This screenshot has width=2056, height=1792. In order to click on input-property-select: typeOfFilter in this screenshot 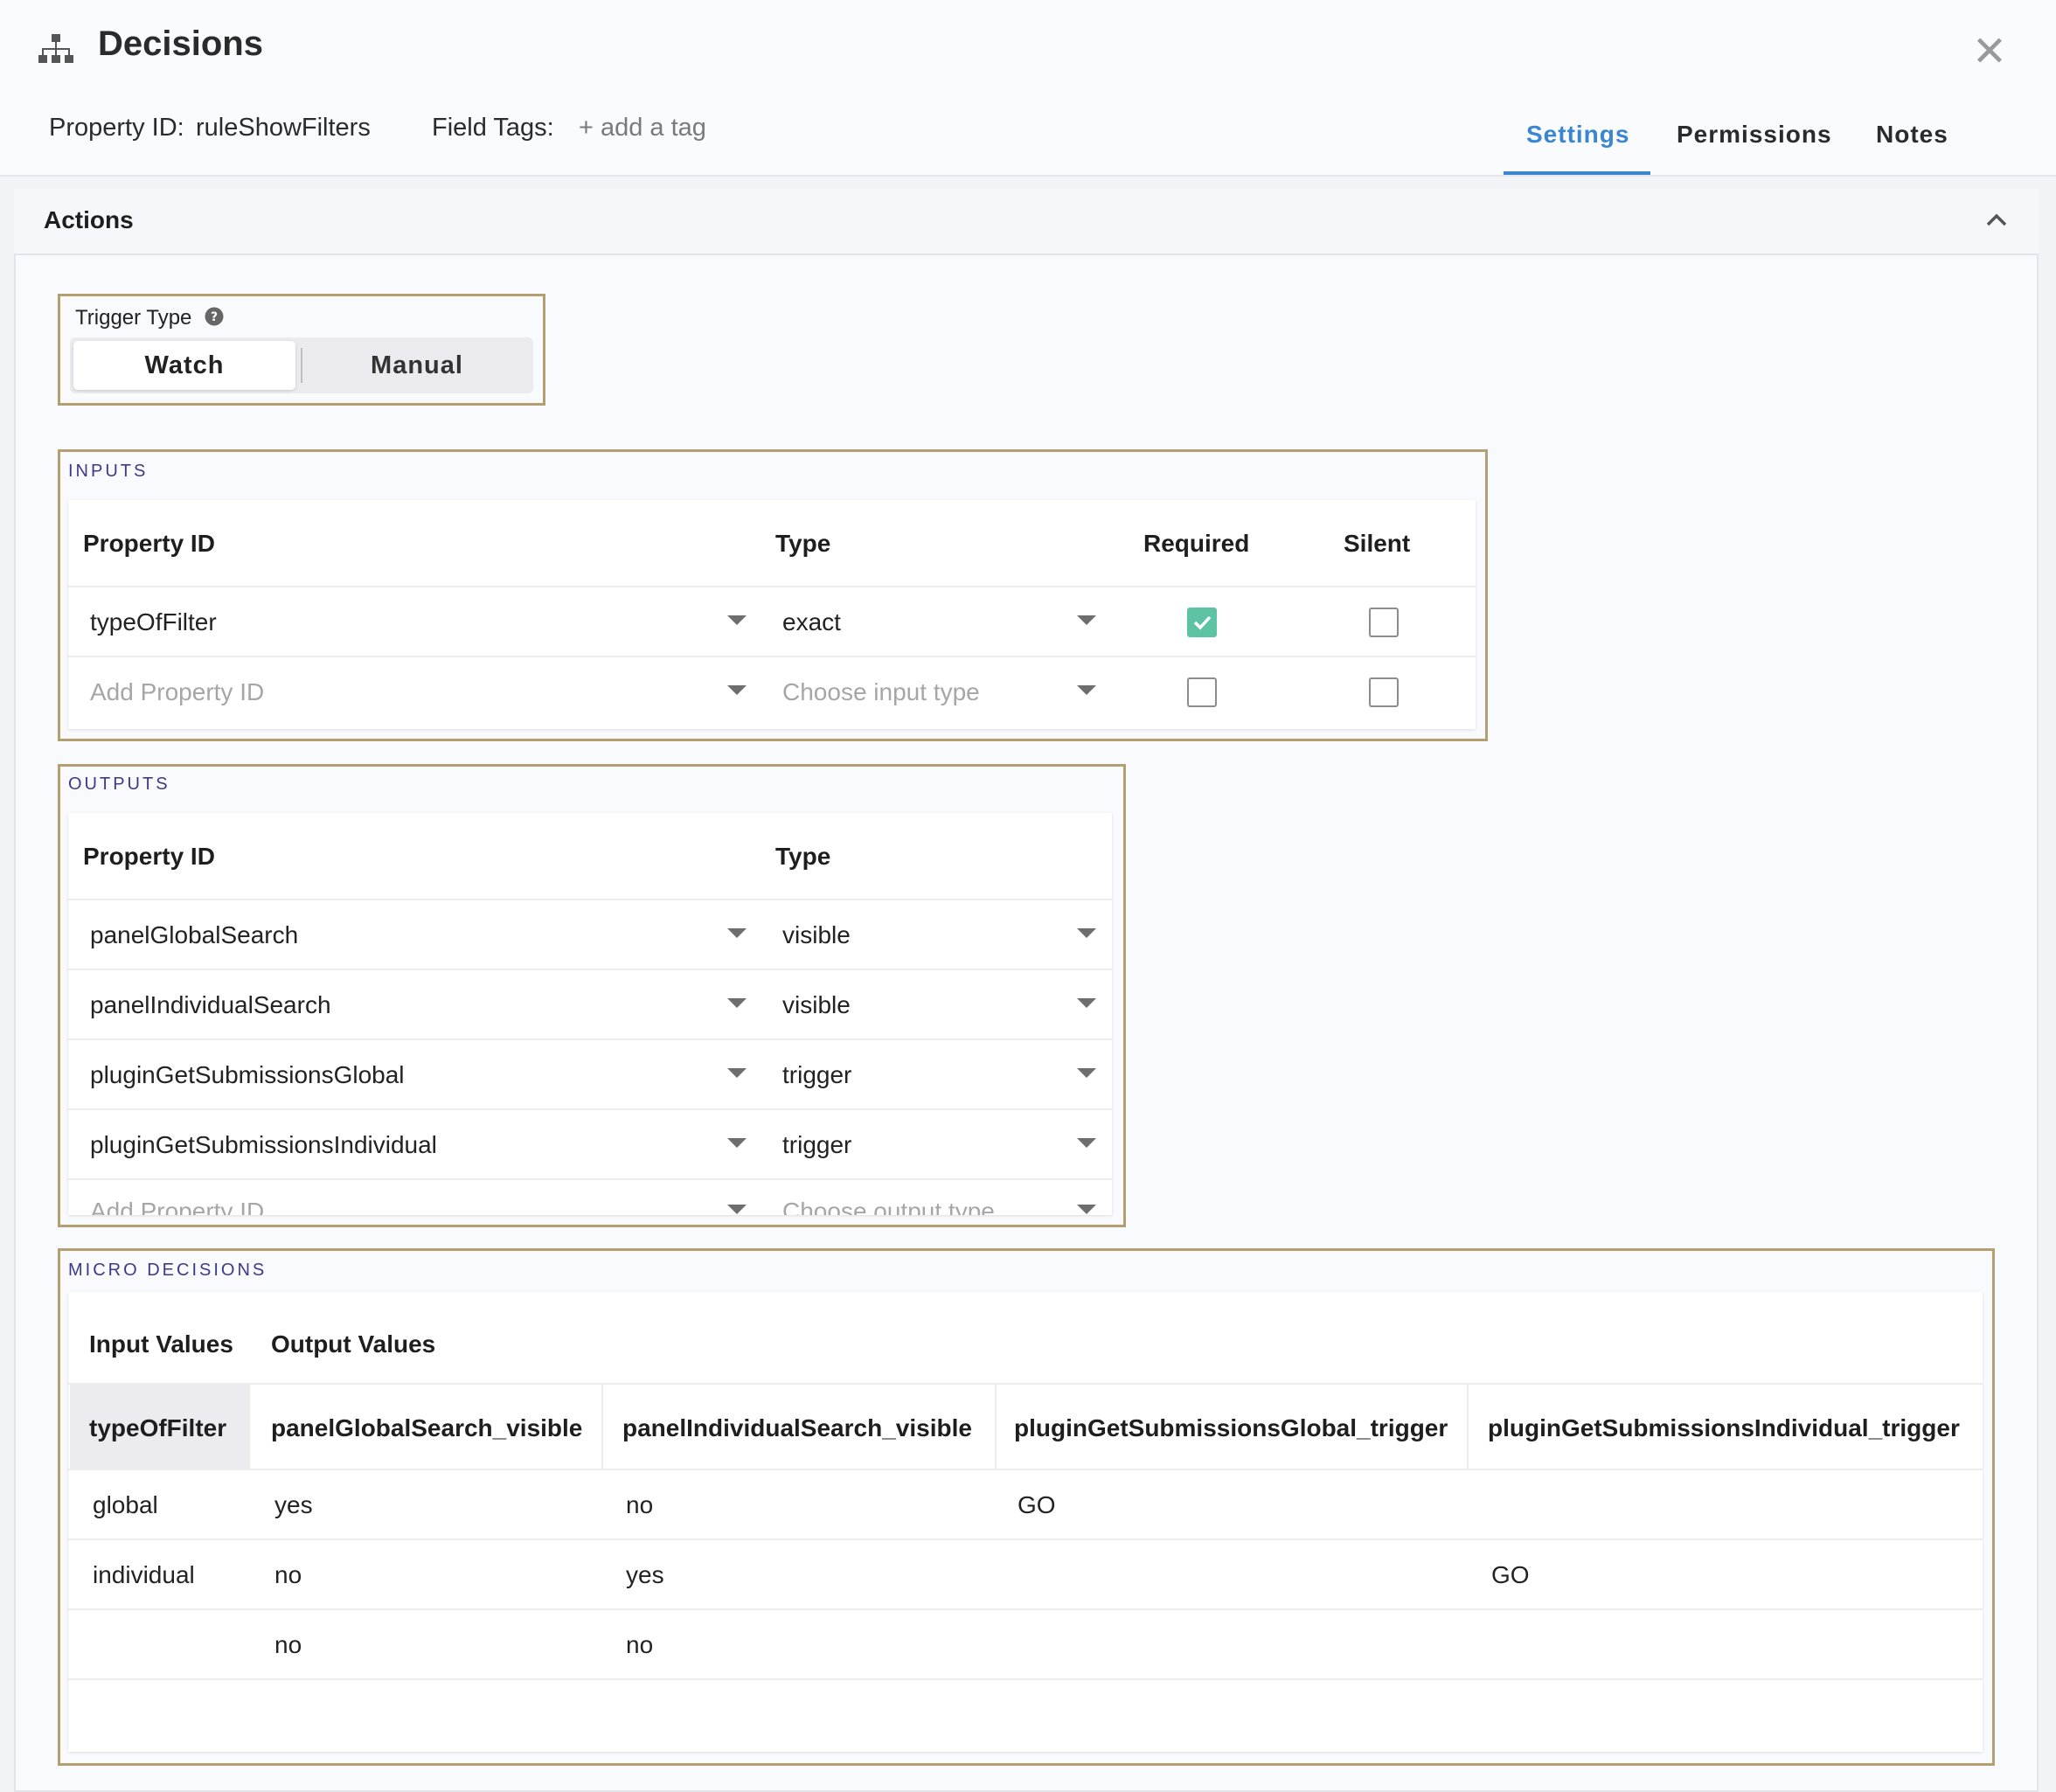, I will do `click(153, 622)`.